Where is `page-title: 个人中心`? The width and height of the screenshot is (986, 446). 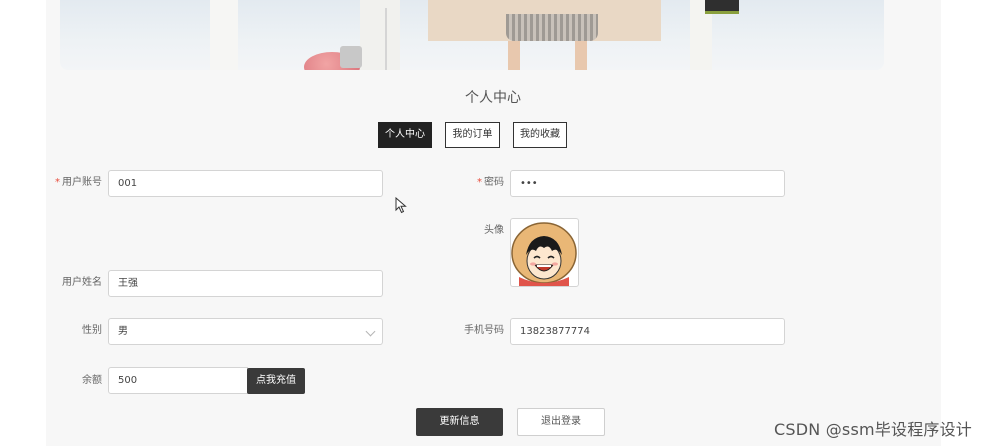
page-title: 个人中心 is located at coordinates (493, 98).